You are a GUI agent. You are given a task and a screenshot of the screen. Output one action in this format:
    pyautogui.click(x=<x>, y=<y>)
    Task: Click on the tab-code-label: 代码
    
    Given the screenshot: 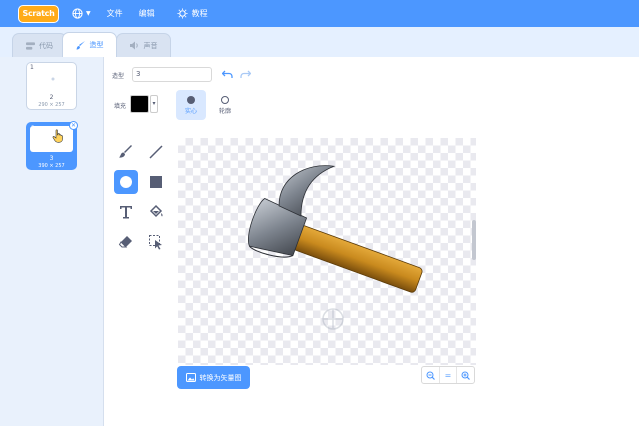 What is the action you would take?
    pyautogui.click(x=46, y=45)
    